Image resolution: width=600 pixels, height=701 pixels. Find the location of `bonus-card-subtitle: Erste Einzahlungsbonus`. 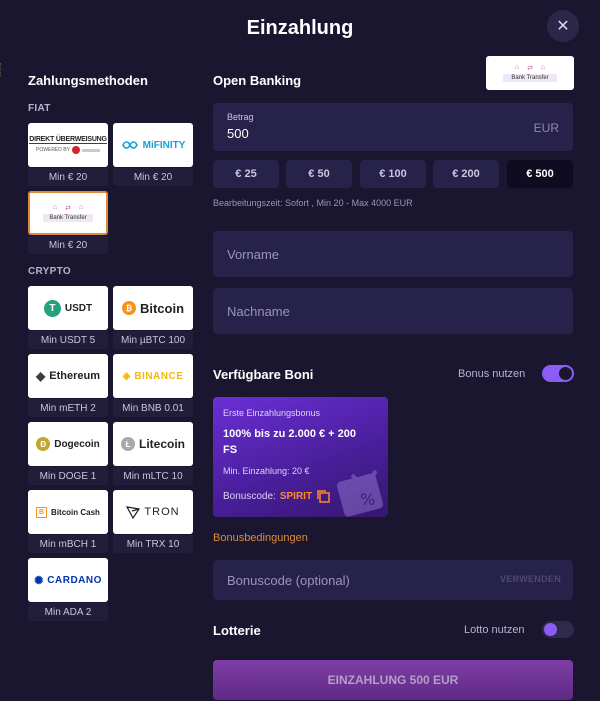

bonus-card-subtitle: Erste Einzahlungsbonus is located at coordinates (272, 413).